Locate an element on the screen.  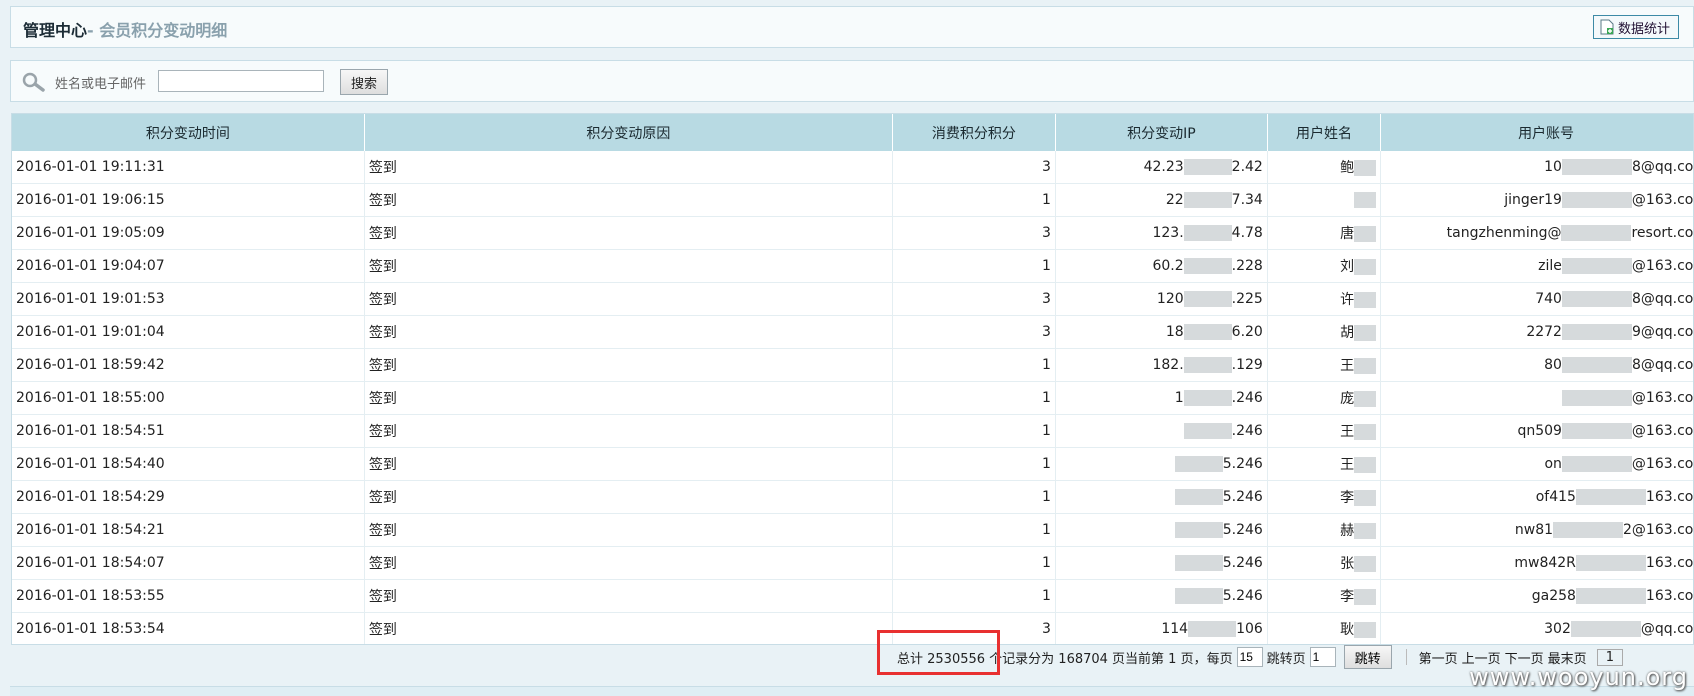
cell-ip-text: 60.2 is located at coordinates (1168, 266).